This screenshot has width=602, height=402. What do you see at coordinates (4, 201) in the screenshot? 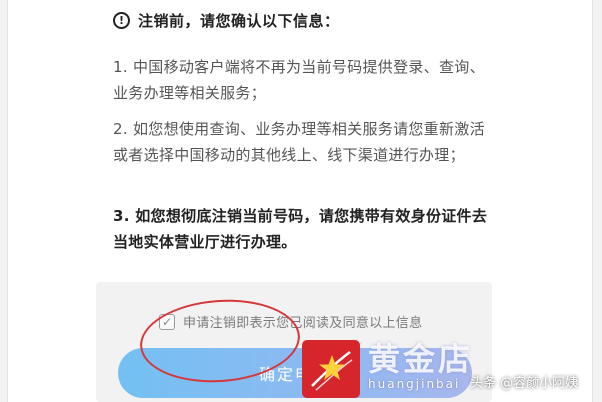
I see `left-margin` at bounding box center [4, 201].